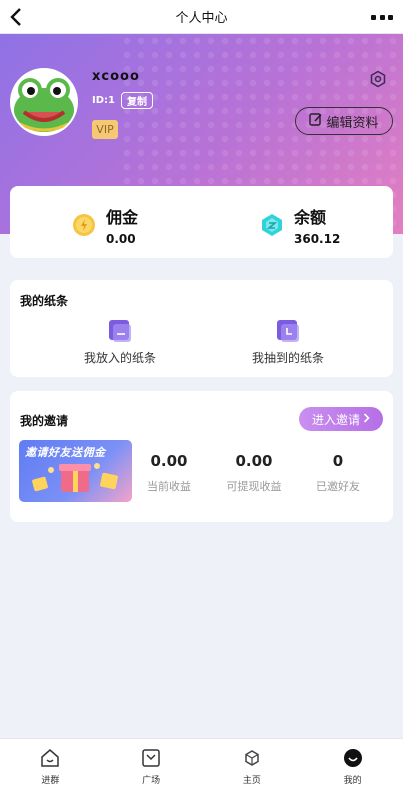 The image size is (403, 796). What do you see at coordinates (169, 486) in the screenshot?
I see `current-earnings-label: 当前收益` at bounding box center [169, 486].